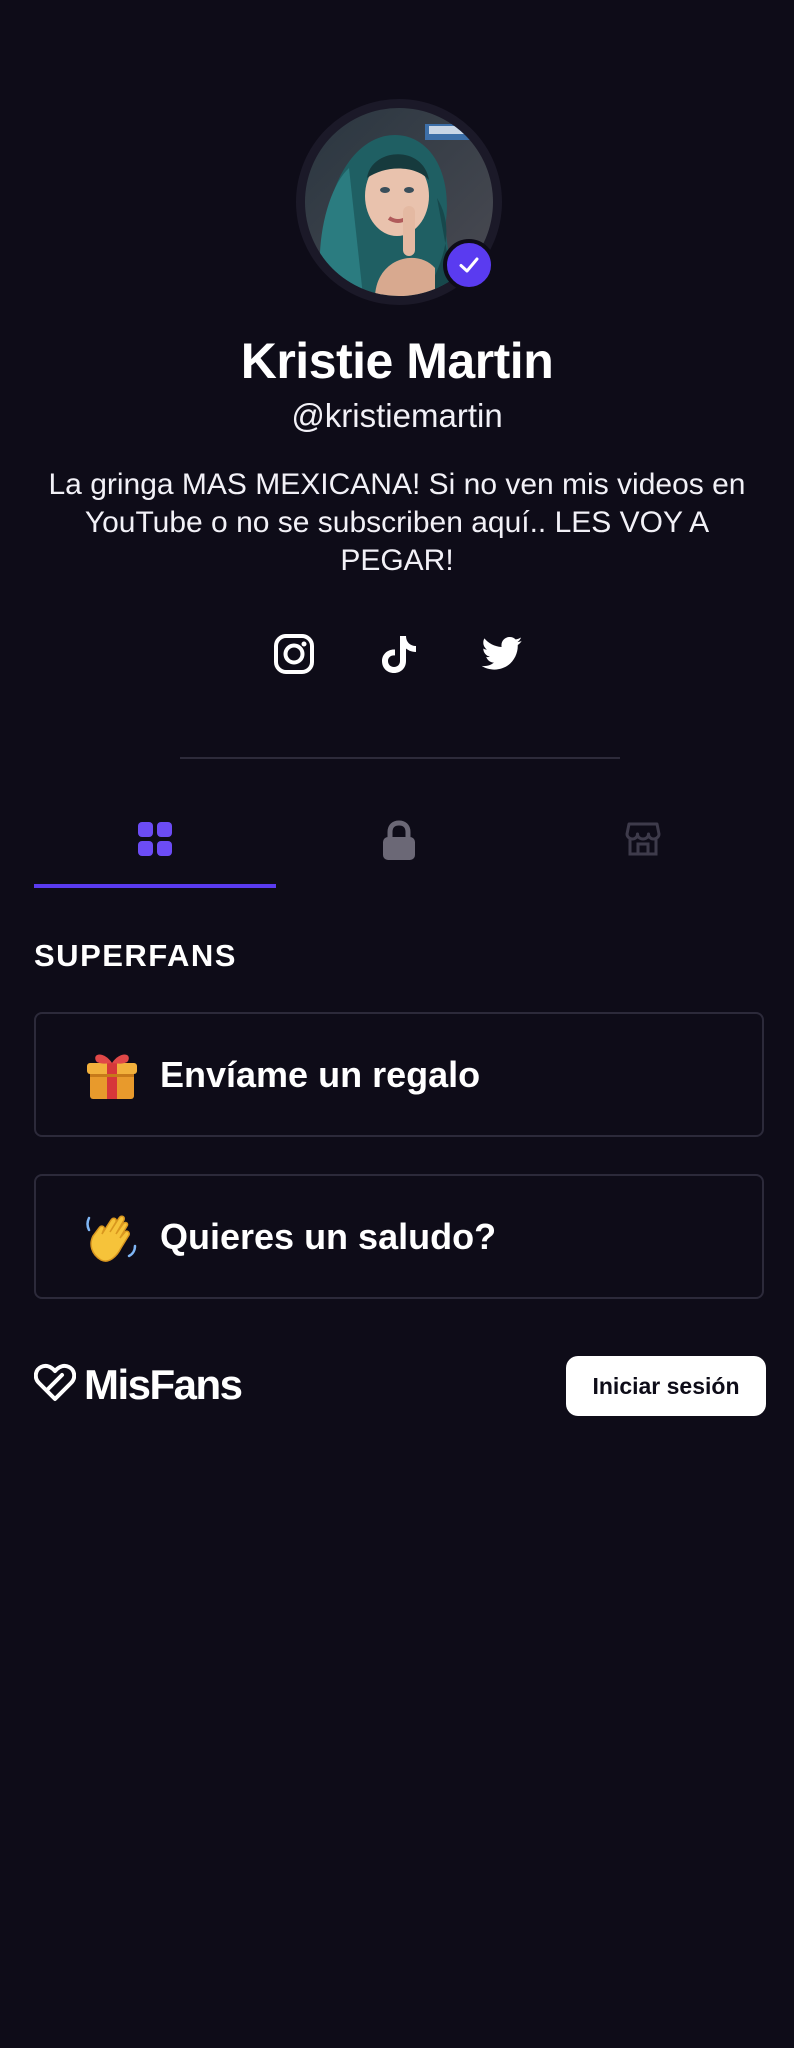  Describe the element at coordinates (469, 265) in the screenshot. I see `verified-badge-icon` at that location.